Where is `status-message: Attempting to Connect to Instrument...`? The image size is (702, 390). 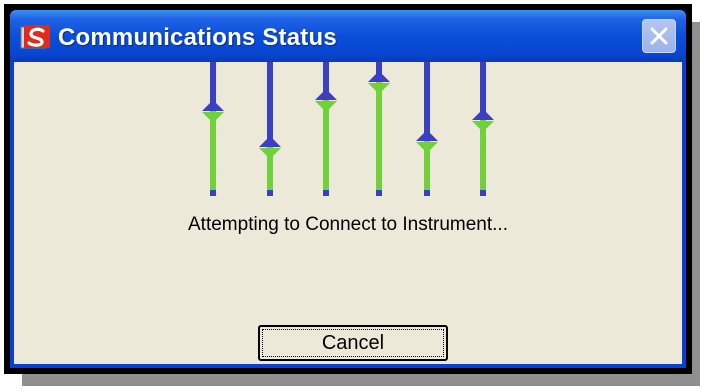 status-message: Attempting to Connect to Instrument... is located at coordinates (348, 224).